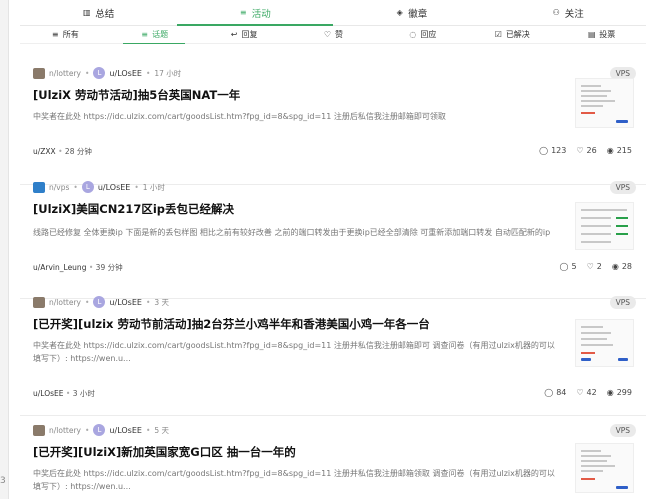  I want to click on topic-stats: ◯ 123 ♡ 26 ◉ 215, so click(585, 150).